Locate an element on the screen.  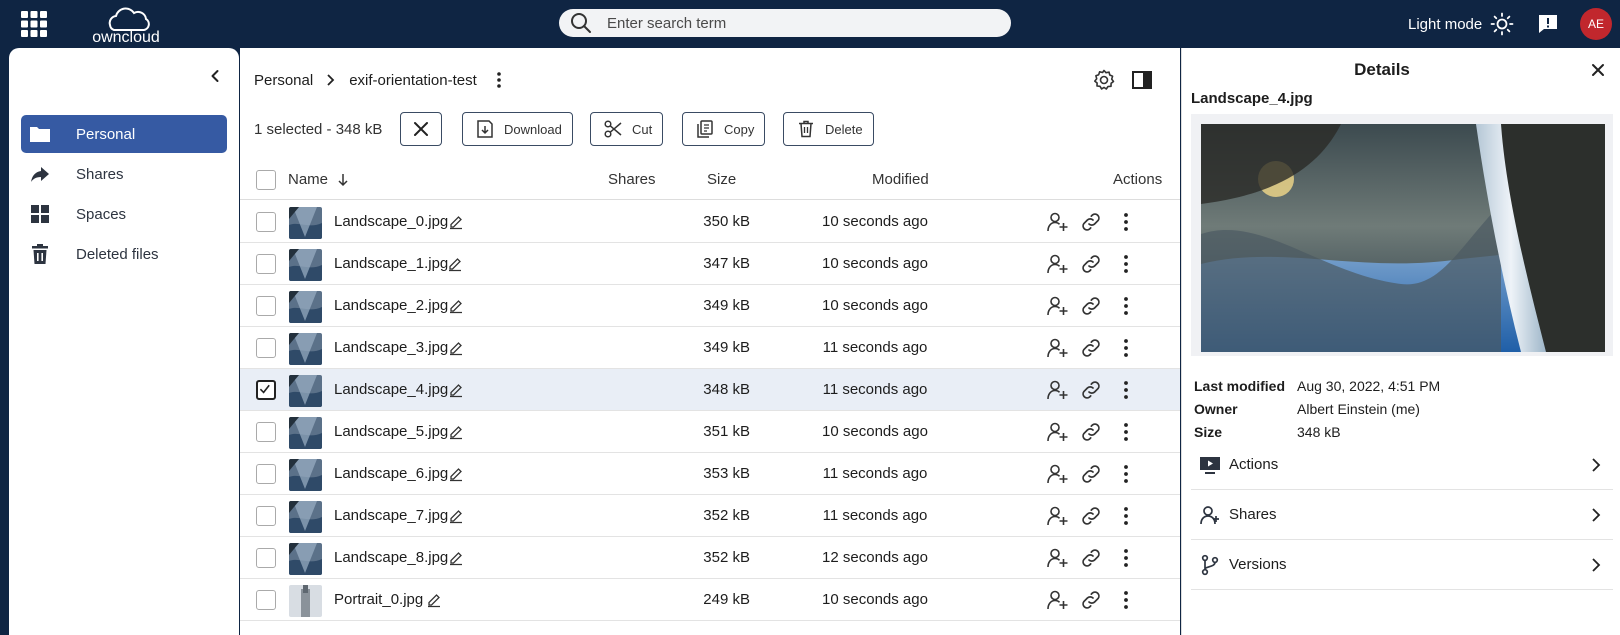
app-switcher-icon is located at coordinates (34, 24).